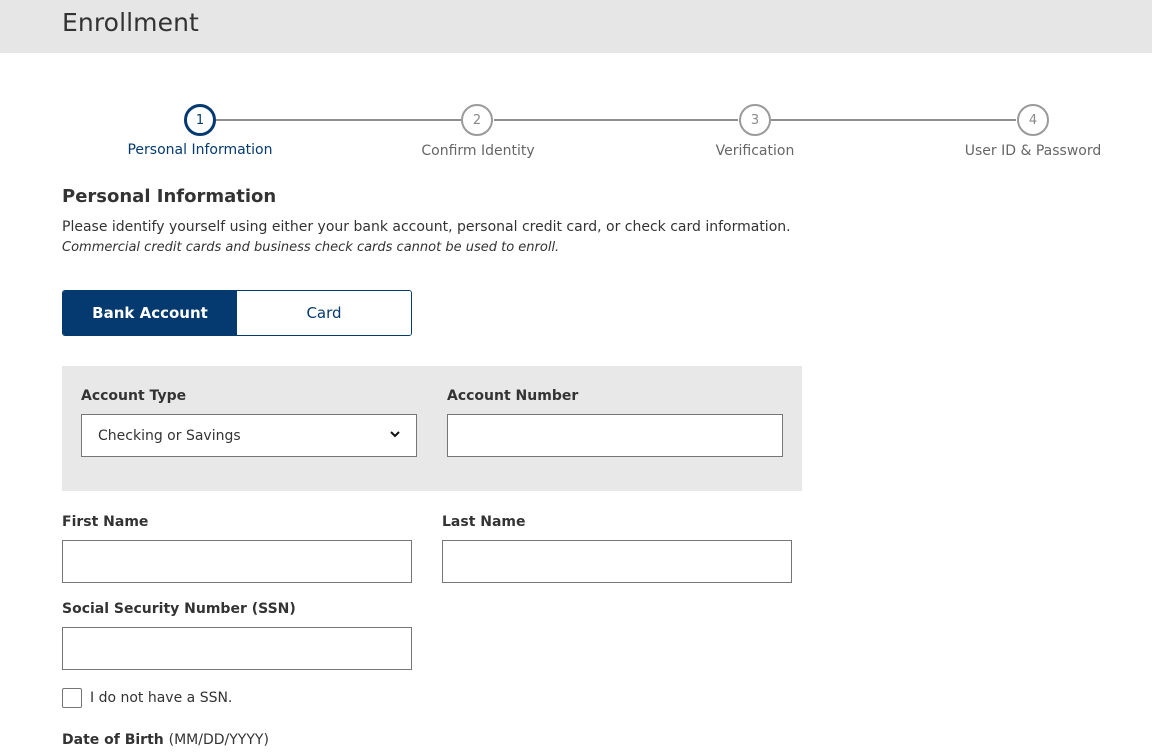 The width and height of the screenshot is (1152, 752). What do you see at coordinates (200, 120) in the screenshot?
I see `step-1-indicator: 1` at bounding box center [200, 120].